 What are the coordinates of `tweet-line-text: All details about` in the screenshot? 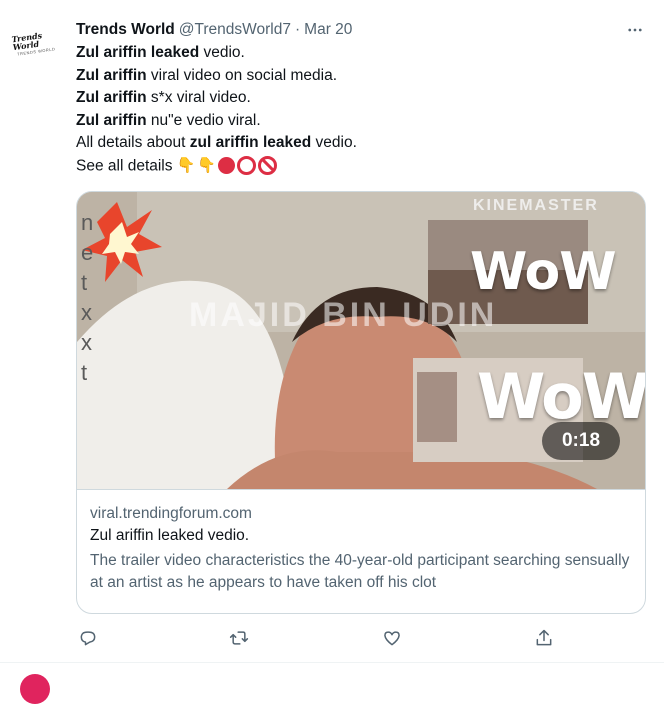 It's located at (133, 142).